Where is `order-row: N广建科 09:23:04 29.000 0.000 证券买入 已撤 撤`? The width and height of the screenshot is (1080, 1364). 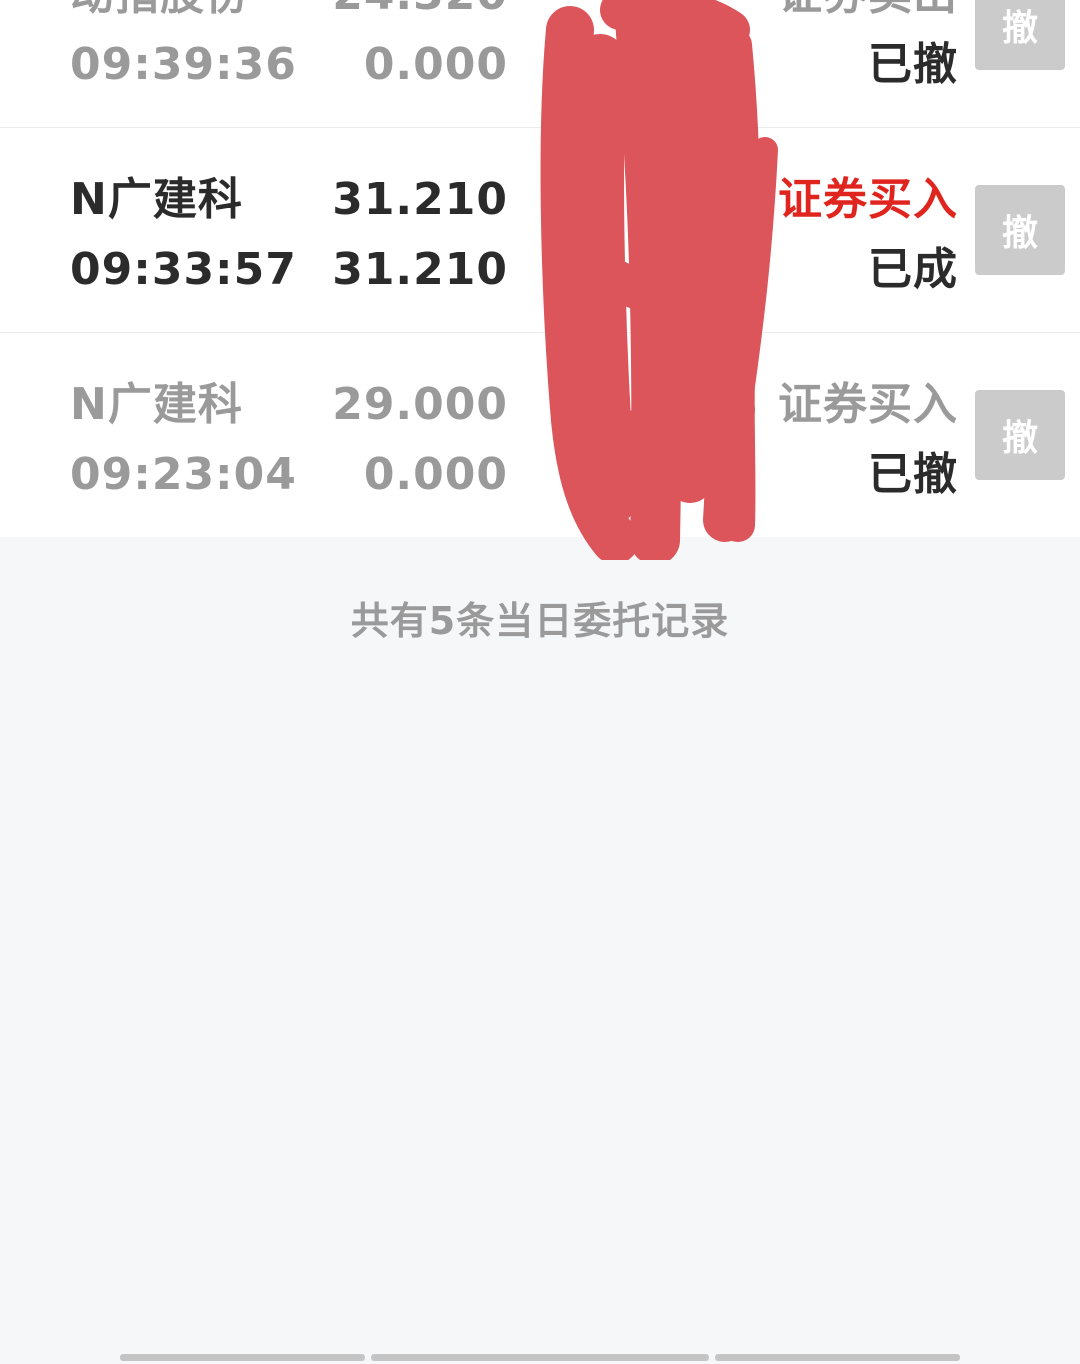
order-row: N广建科 09:23:04 29.000 0.000 证券买入 已撤 撤 is located at coordinates (540, 435).